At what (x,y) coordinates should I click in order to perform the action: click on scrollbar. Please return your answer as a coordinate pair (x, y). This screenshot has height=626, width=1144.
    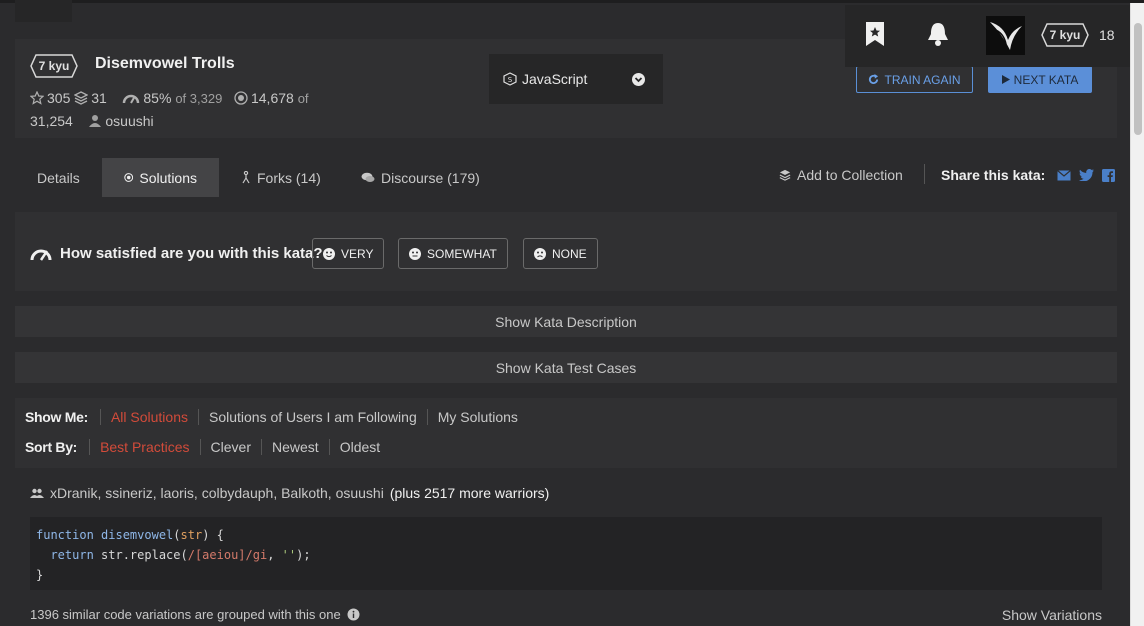
    Looking at the image, I should click on (1137, 314).